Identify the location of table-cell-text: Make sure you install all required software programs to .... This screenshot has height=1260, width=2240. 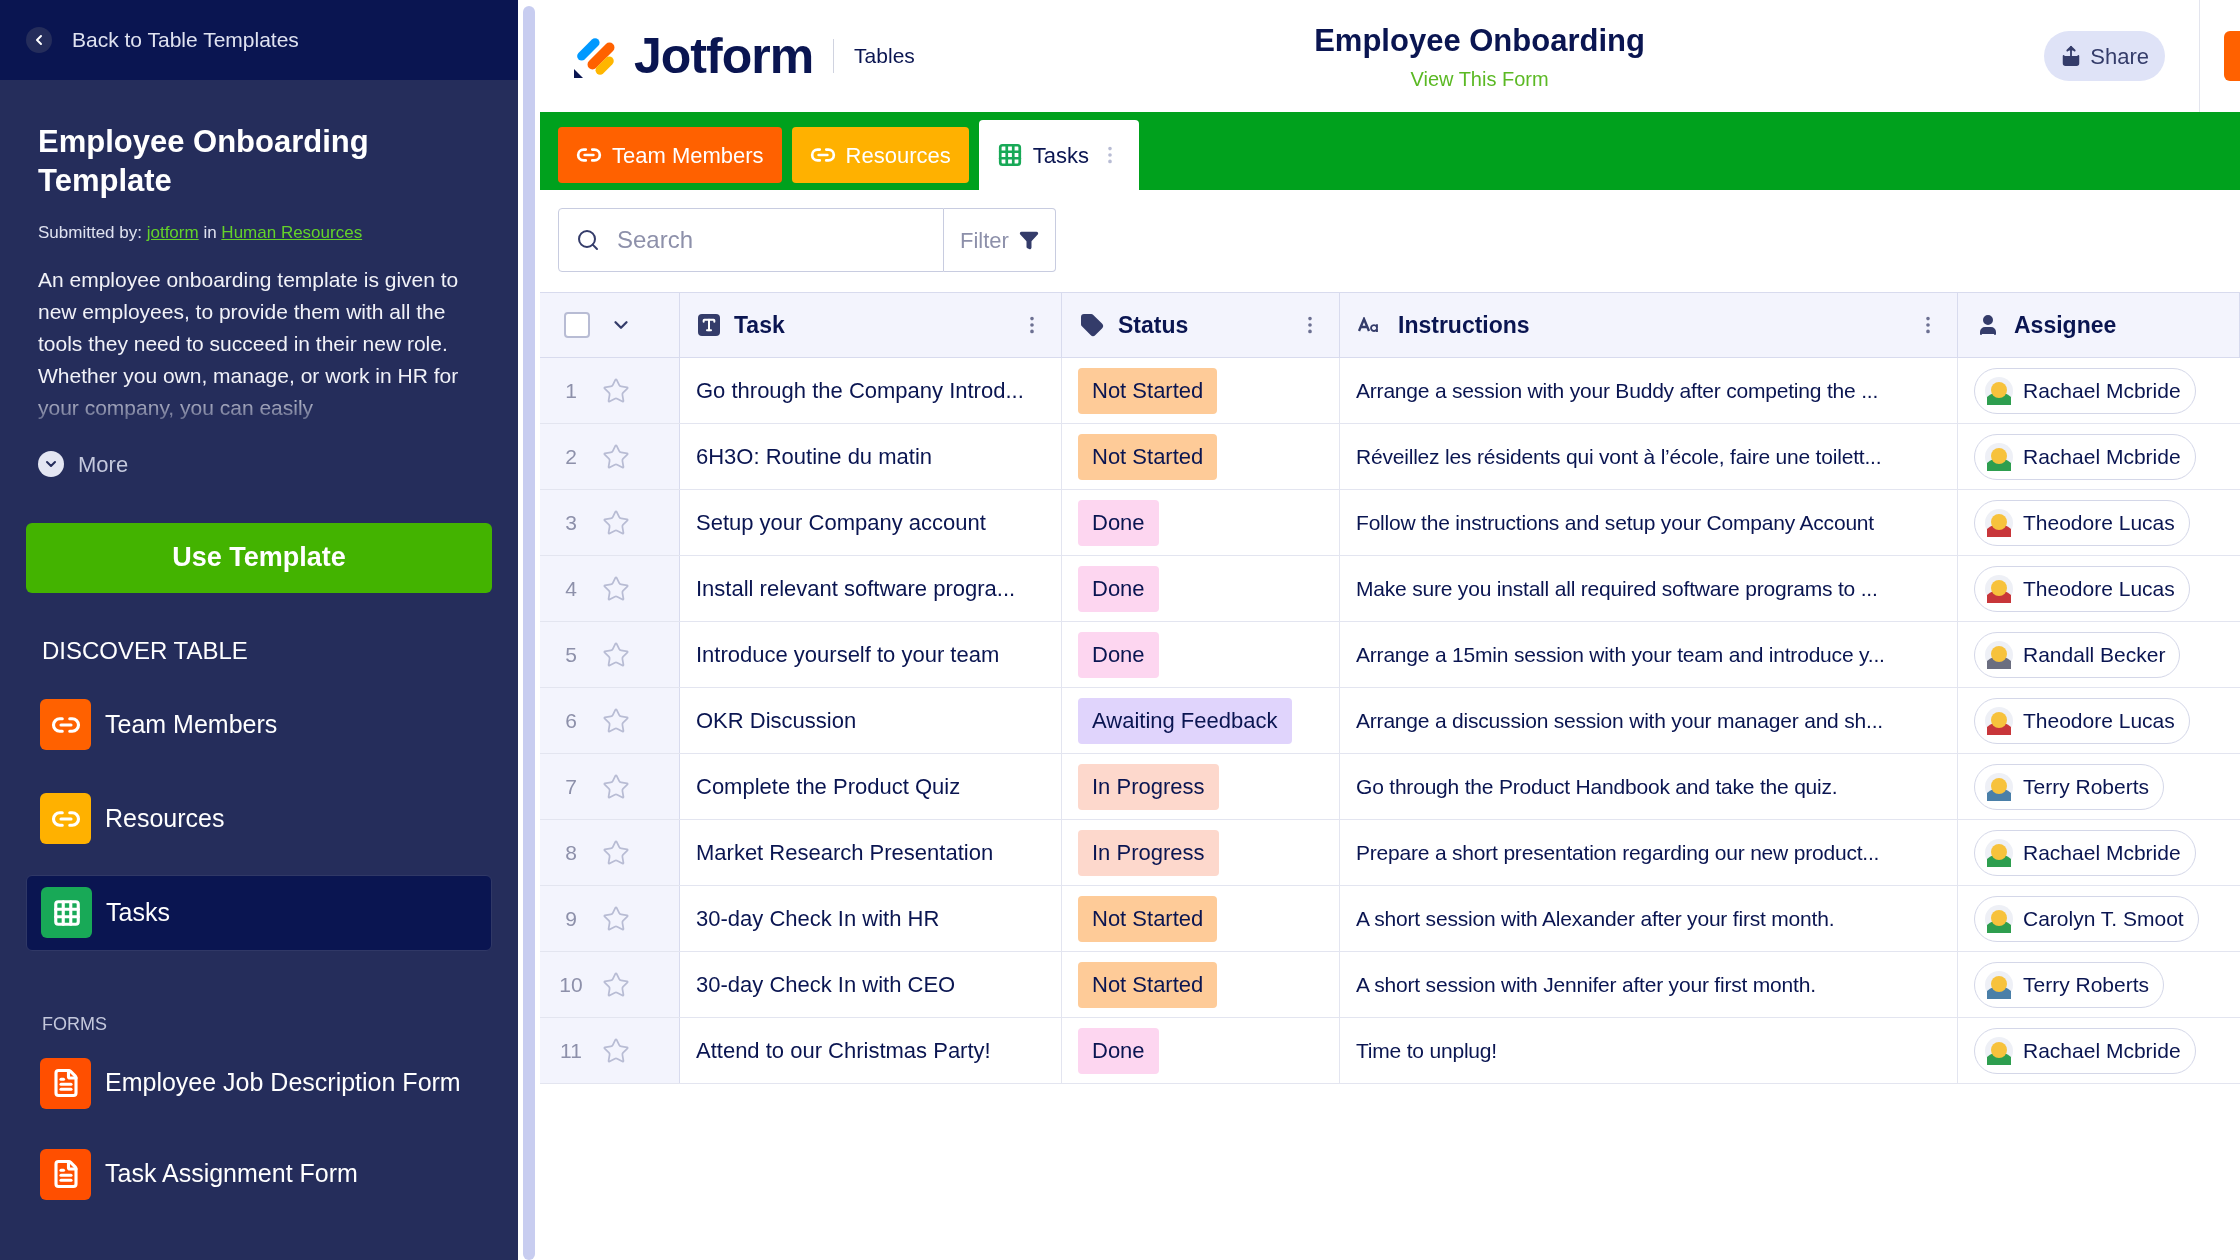
(1617, 588).